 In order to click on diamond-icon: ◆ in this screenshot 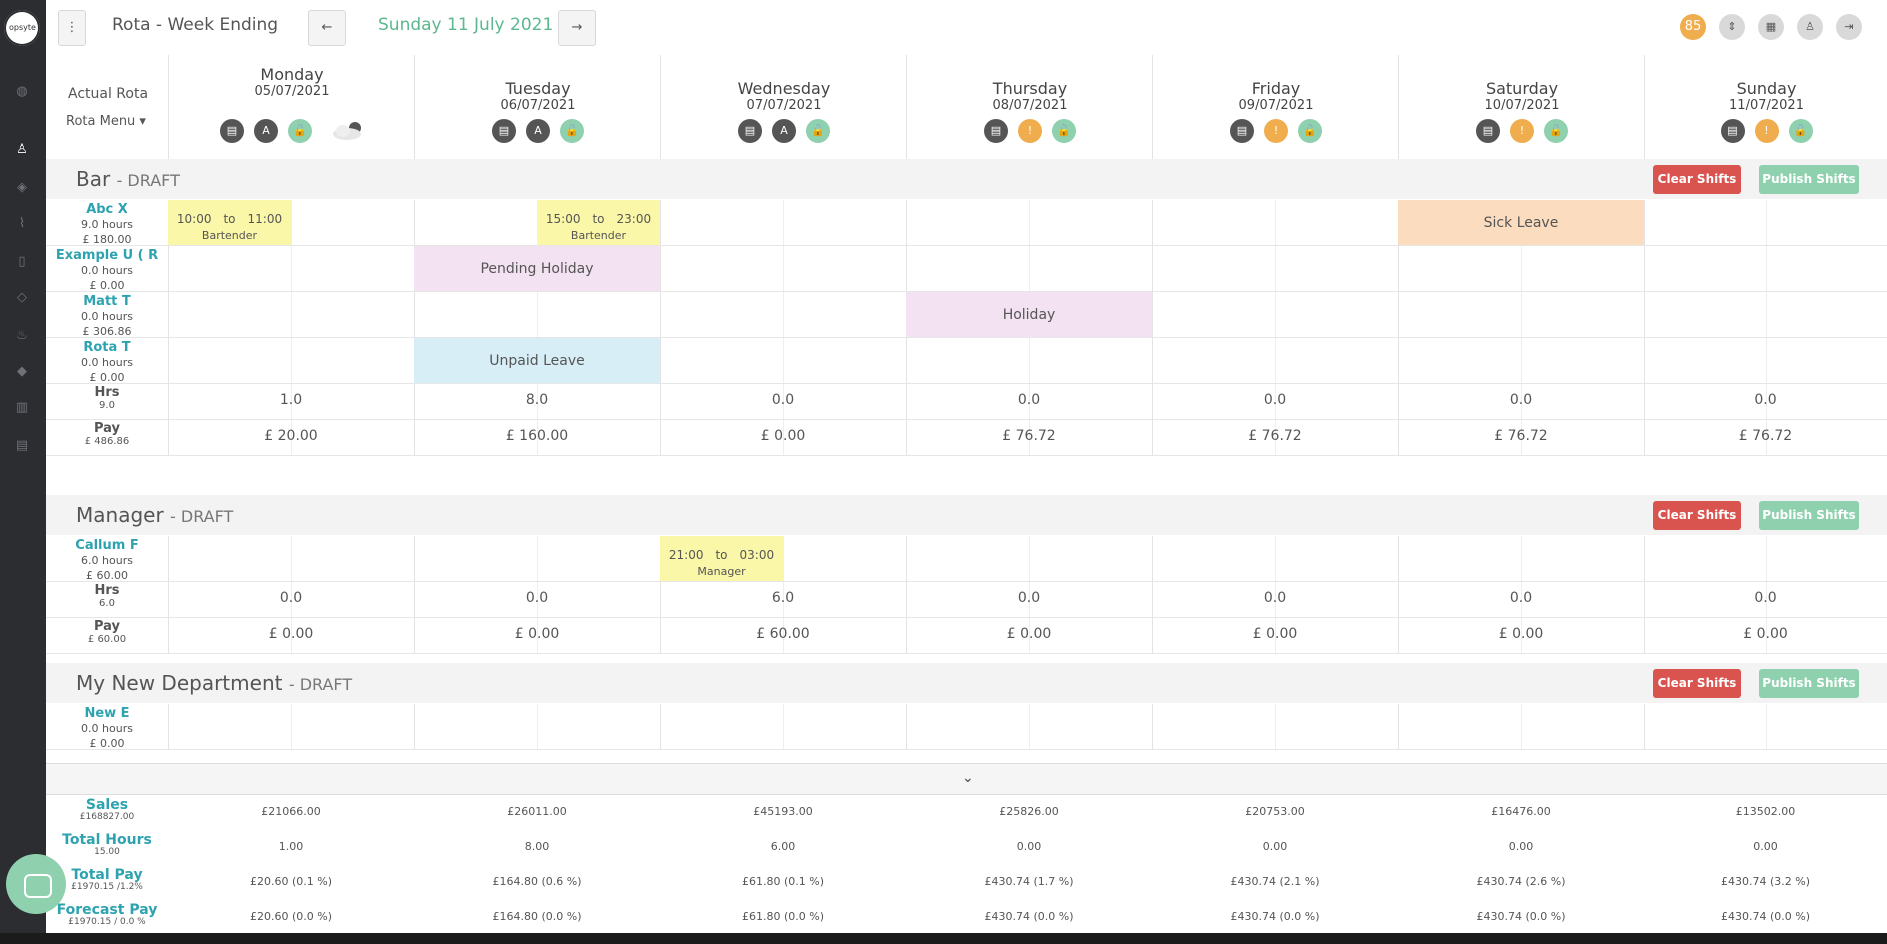, I will do `click(22, 372)`.